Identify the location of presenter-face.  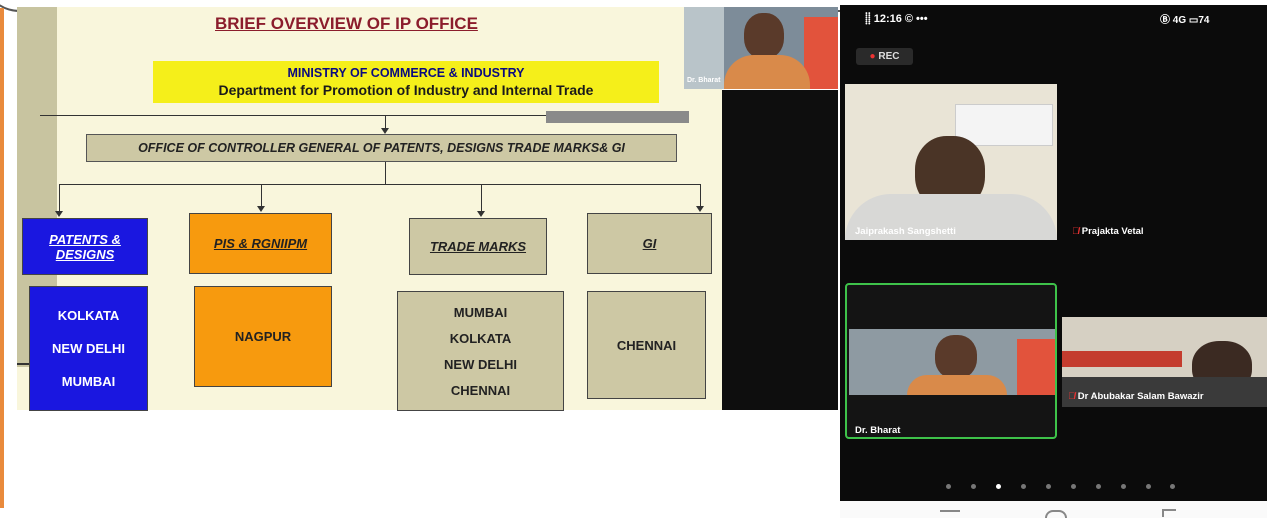
(764, 36).